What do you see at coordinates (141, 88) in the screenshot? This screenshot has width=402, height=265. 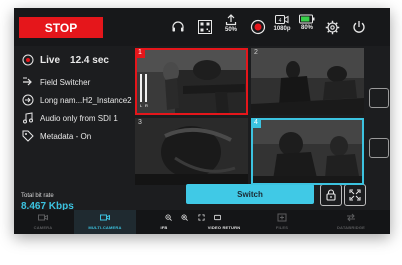 I see `audio-level-left` at bounding box center [141, 88].